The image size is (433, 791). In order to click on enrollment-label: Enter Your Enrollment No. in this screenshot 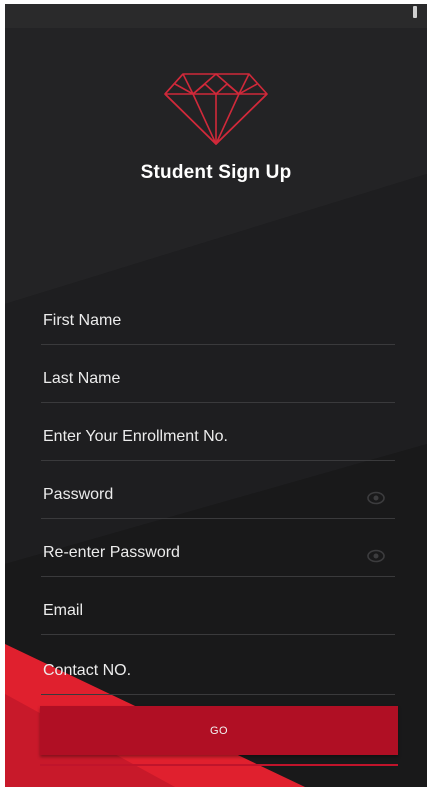, I will do `click(135, 436)`.